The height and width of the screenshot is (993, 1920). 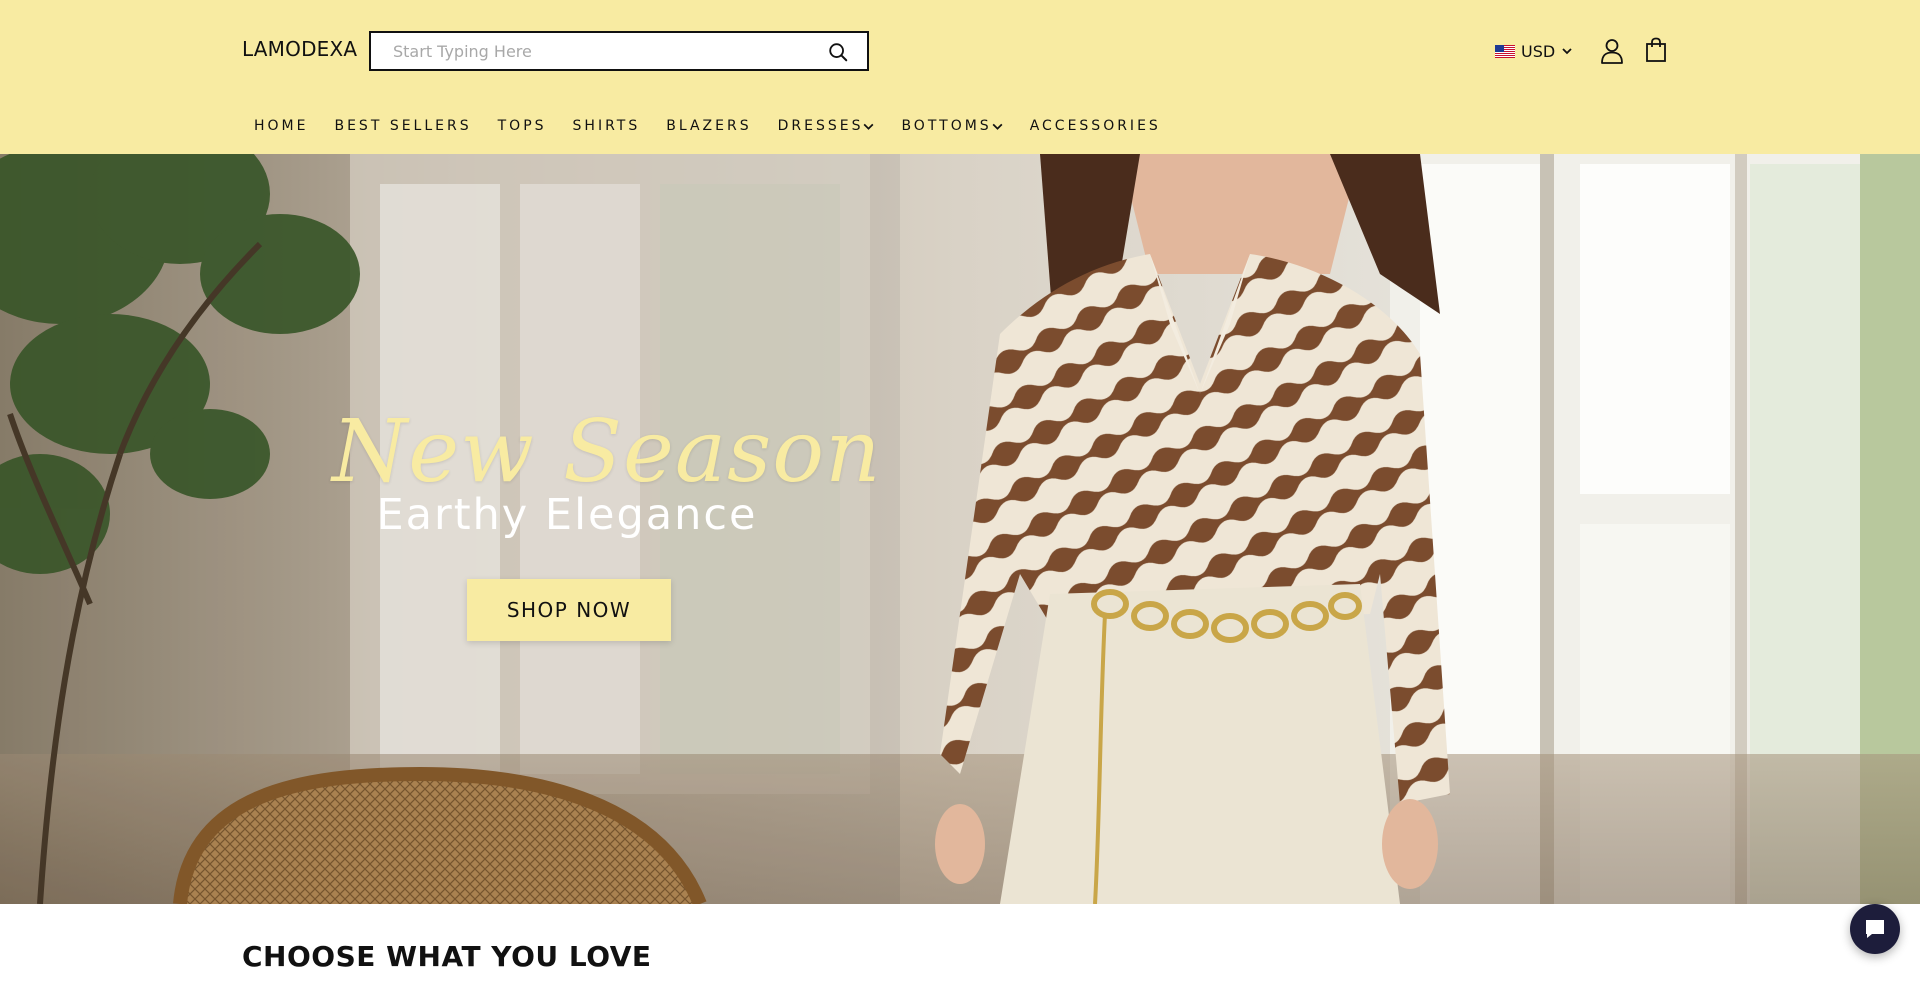 I want to click on nav-item-label: HOME, so click(x=281, y=126).